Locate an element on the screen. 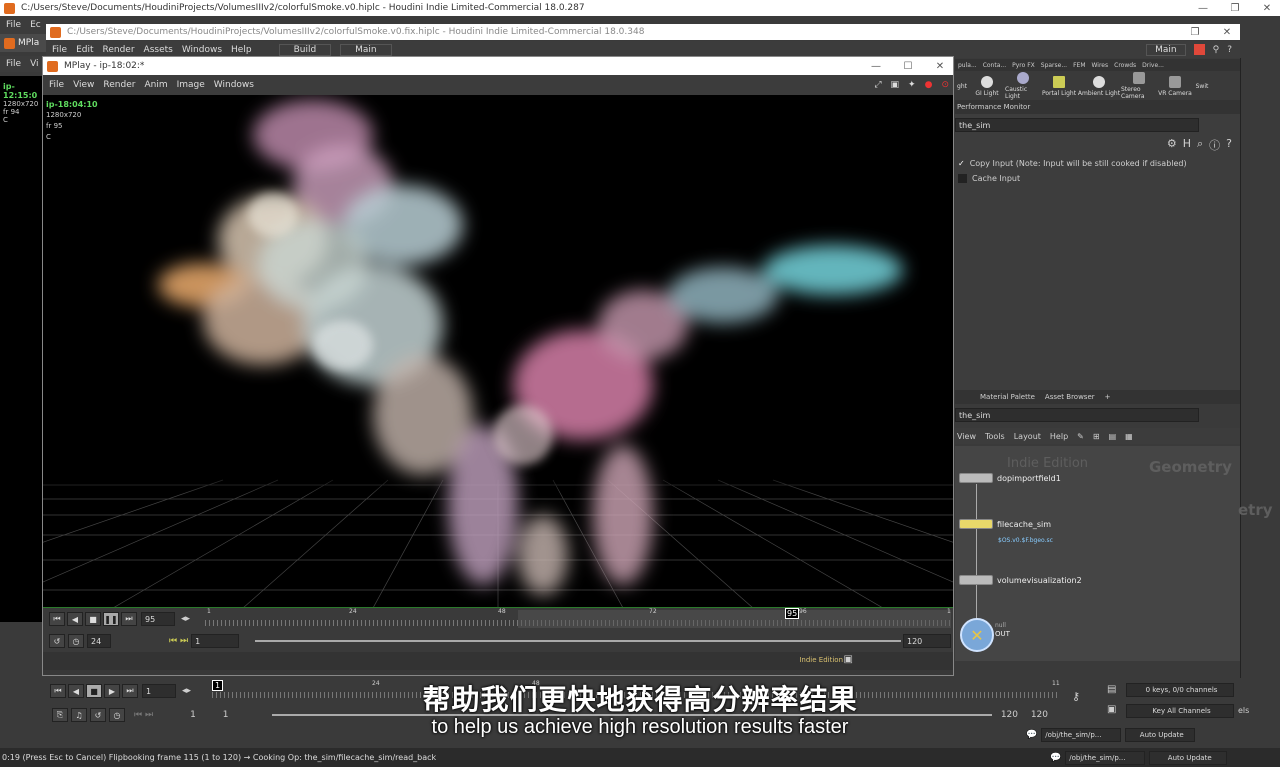  mid-restore-button: ❐ is located at coordinates (1195, 32).